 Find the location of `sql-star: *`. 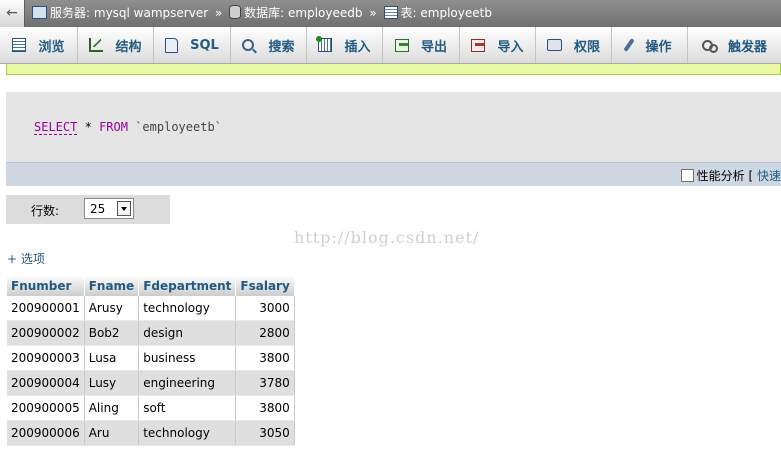

sql-star: * is located at coordinates (88, 127).